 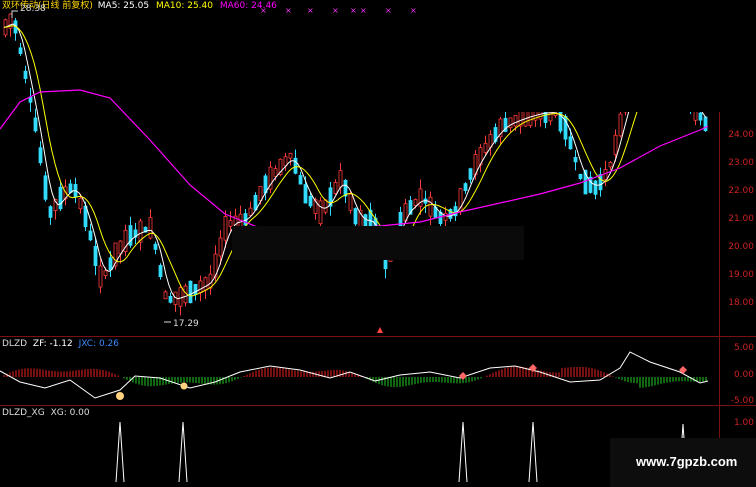 I want to click on xg-name: DLZD_XG, so click(x=23, y=413).